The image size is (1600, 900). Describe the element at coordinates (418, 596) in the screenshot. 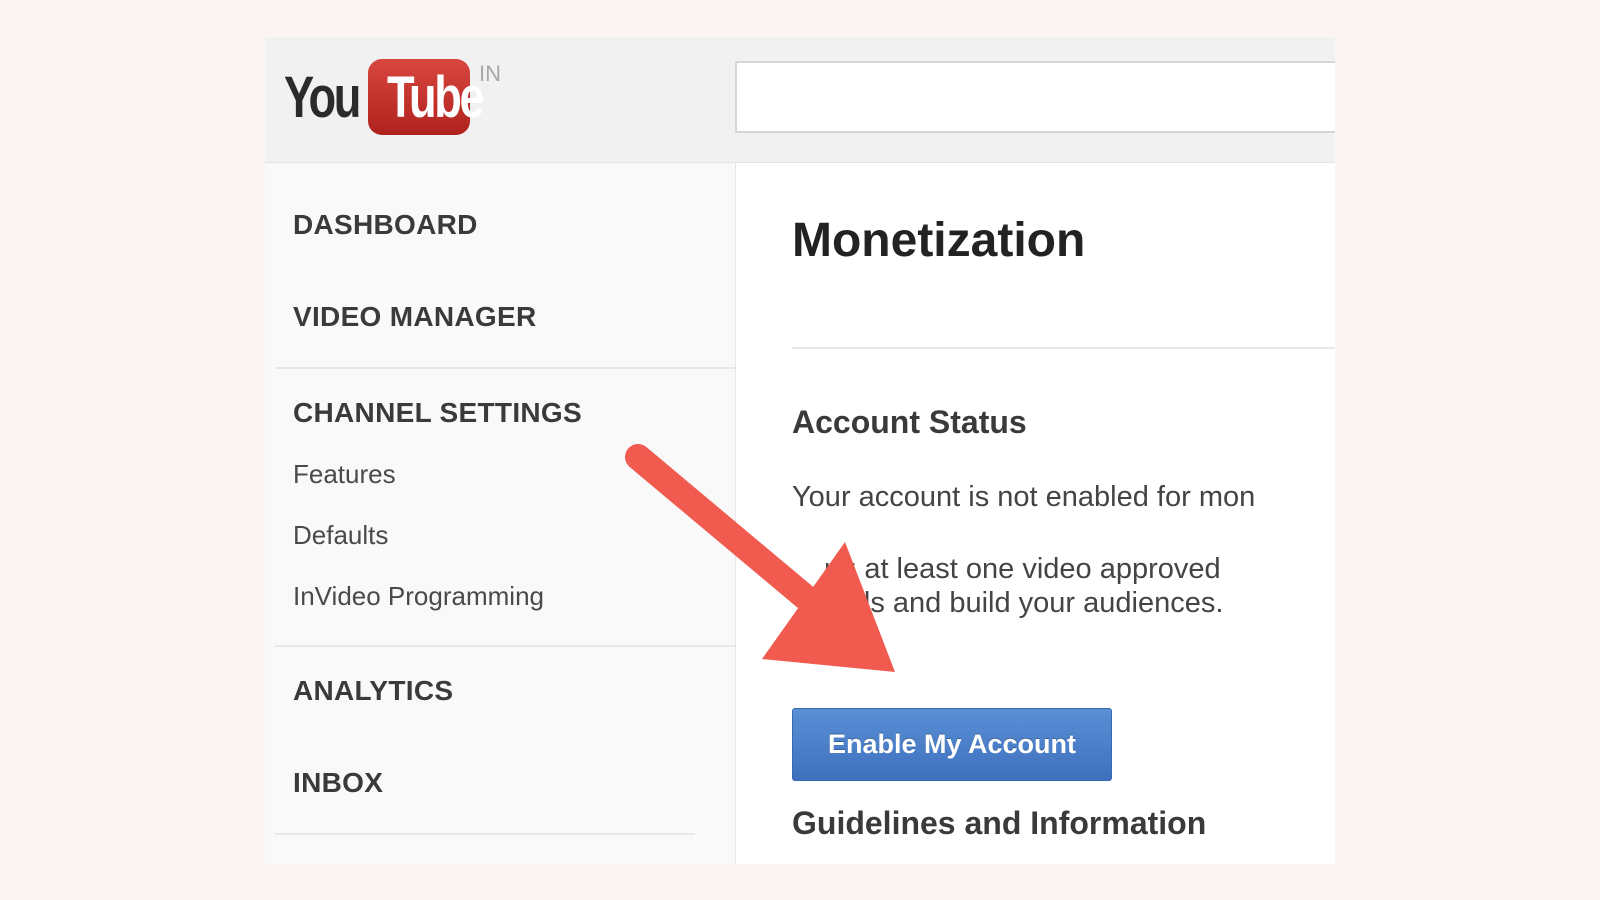

I see `sidebar-subitem-invideo-programming: InVideo Programming` at that location.